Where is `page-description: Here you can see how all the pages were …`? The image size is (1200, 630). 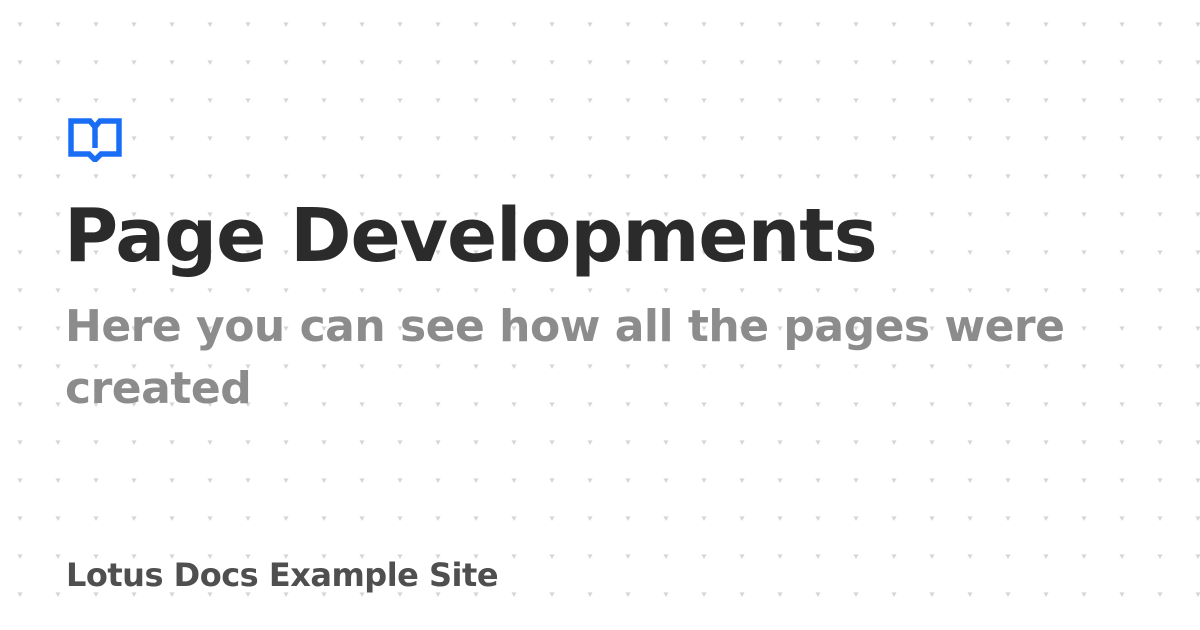 page-description: Here you can see how all the pages were … is located at coordinates (565, 357).